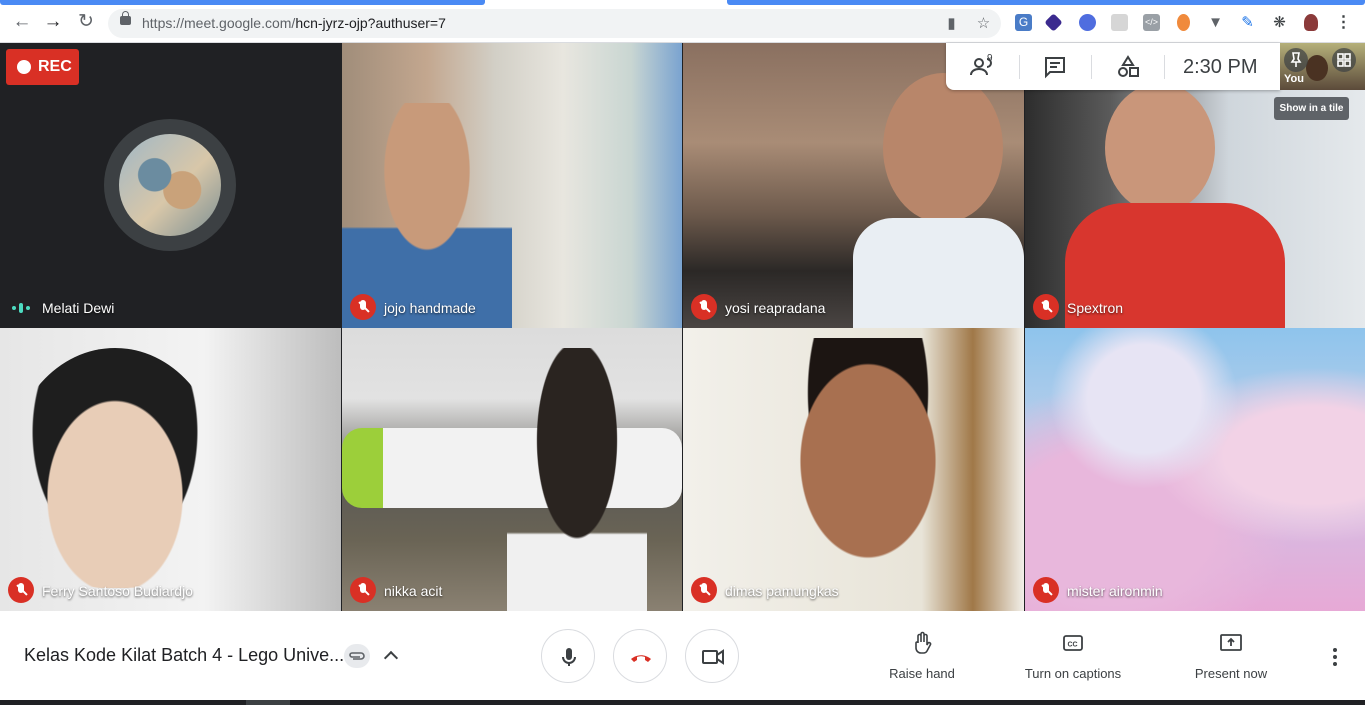 This screenshot has width=1365, height=705. What do you see at coordinates (1294, 79) in the screenshot?
I see `self-view-label: You` at bounding box center [1294, 79].